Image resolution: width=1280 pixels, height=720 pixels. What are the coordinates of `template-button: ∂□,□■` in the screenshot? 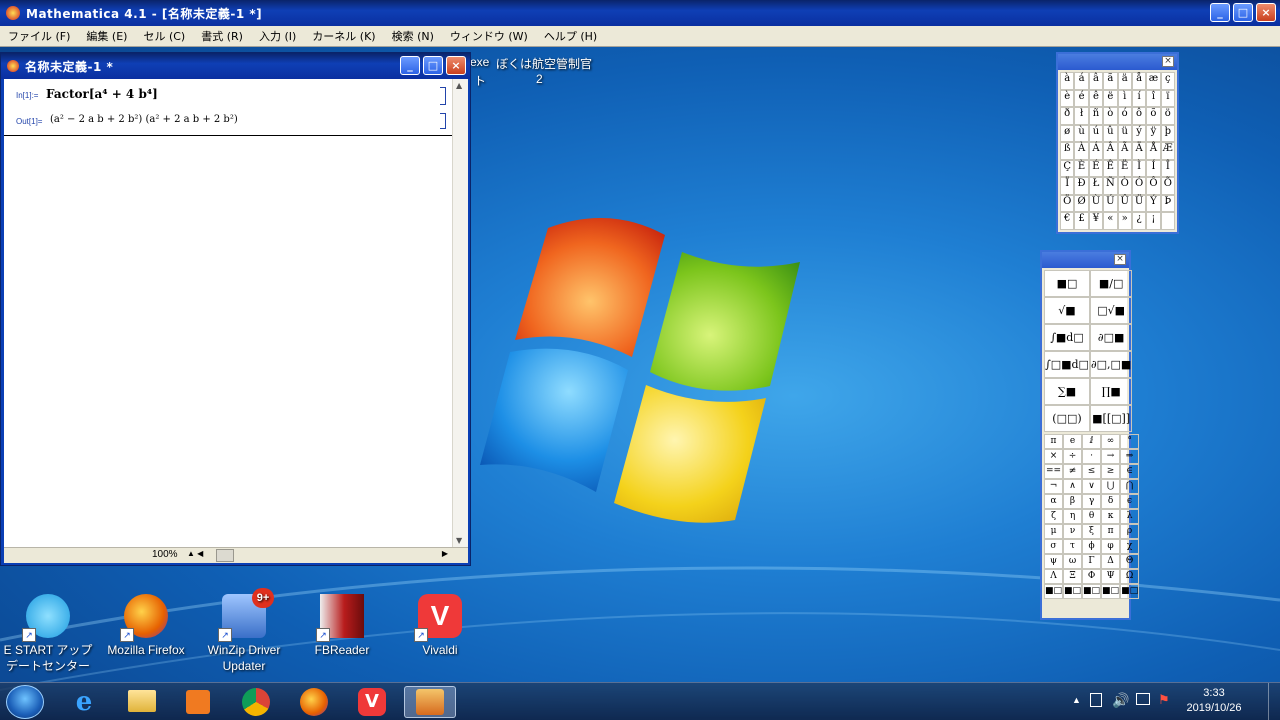 It's located at (1111, 364).